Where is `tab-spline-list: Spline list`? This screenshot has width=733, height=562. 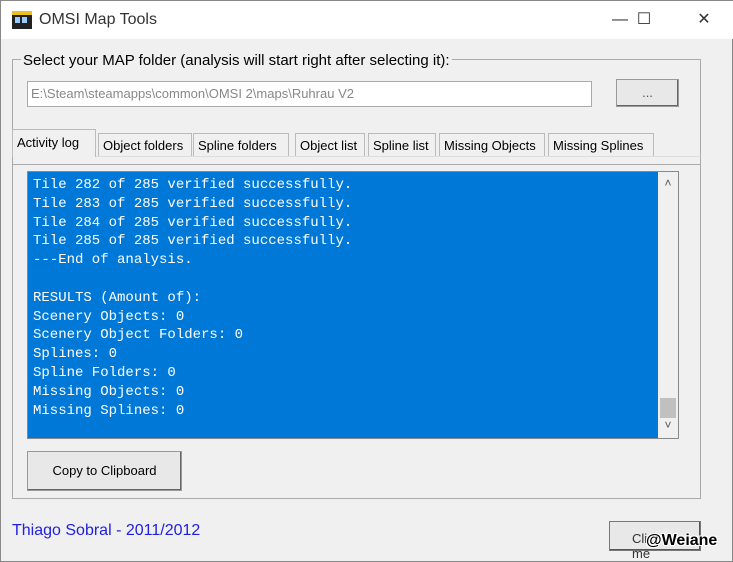
tab-spline-list: Spline list is located at coordinates (402, 145).